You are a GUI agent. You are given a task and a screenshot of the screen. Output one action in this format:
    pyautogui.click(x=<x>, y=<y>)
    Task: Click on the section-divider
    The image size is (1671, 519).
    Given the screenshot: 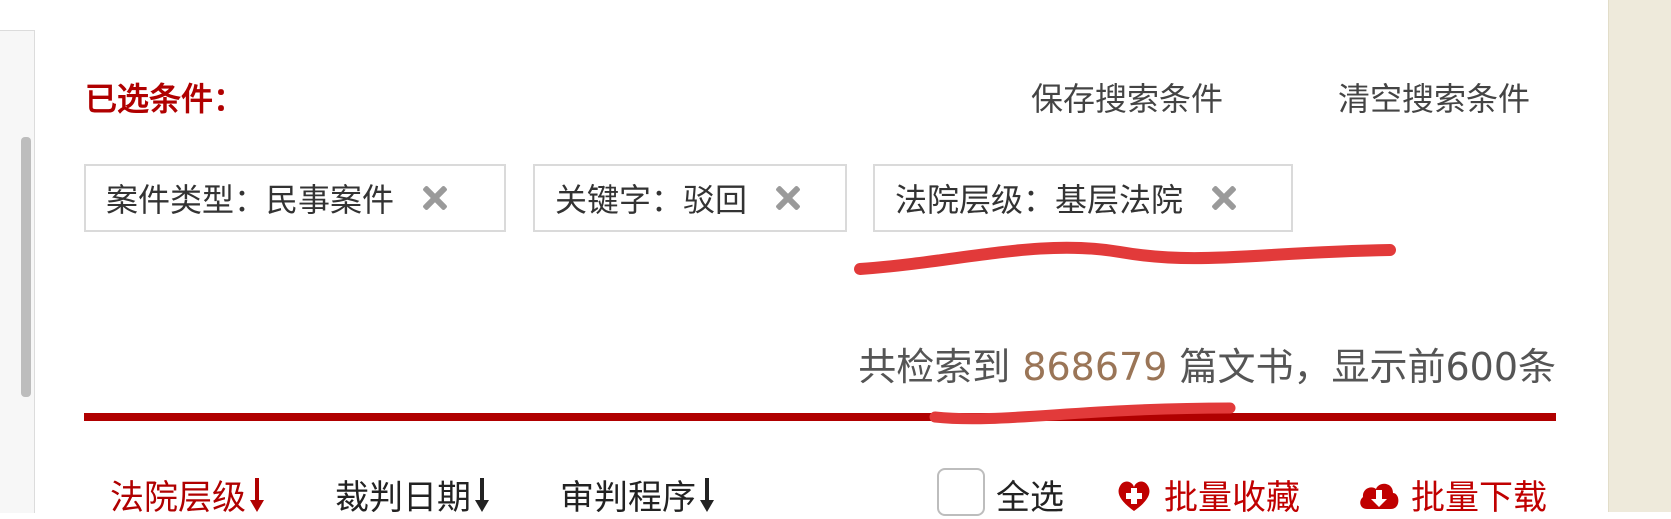 What is the action you would take?
    pyautogui.click(x=820, y=417)
    